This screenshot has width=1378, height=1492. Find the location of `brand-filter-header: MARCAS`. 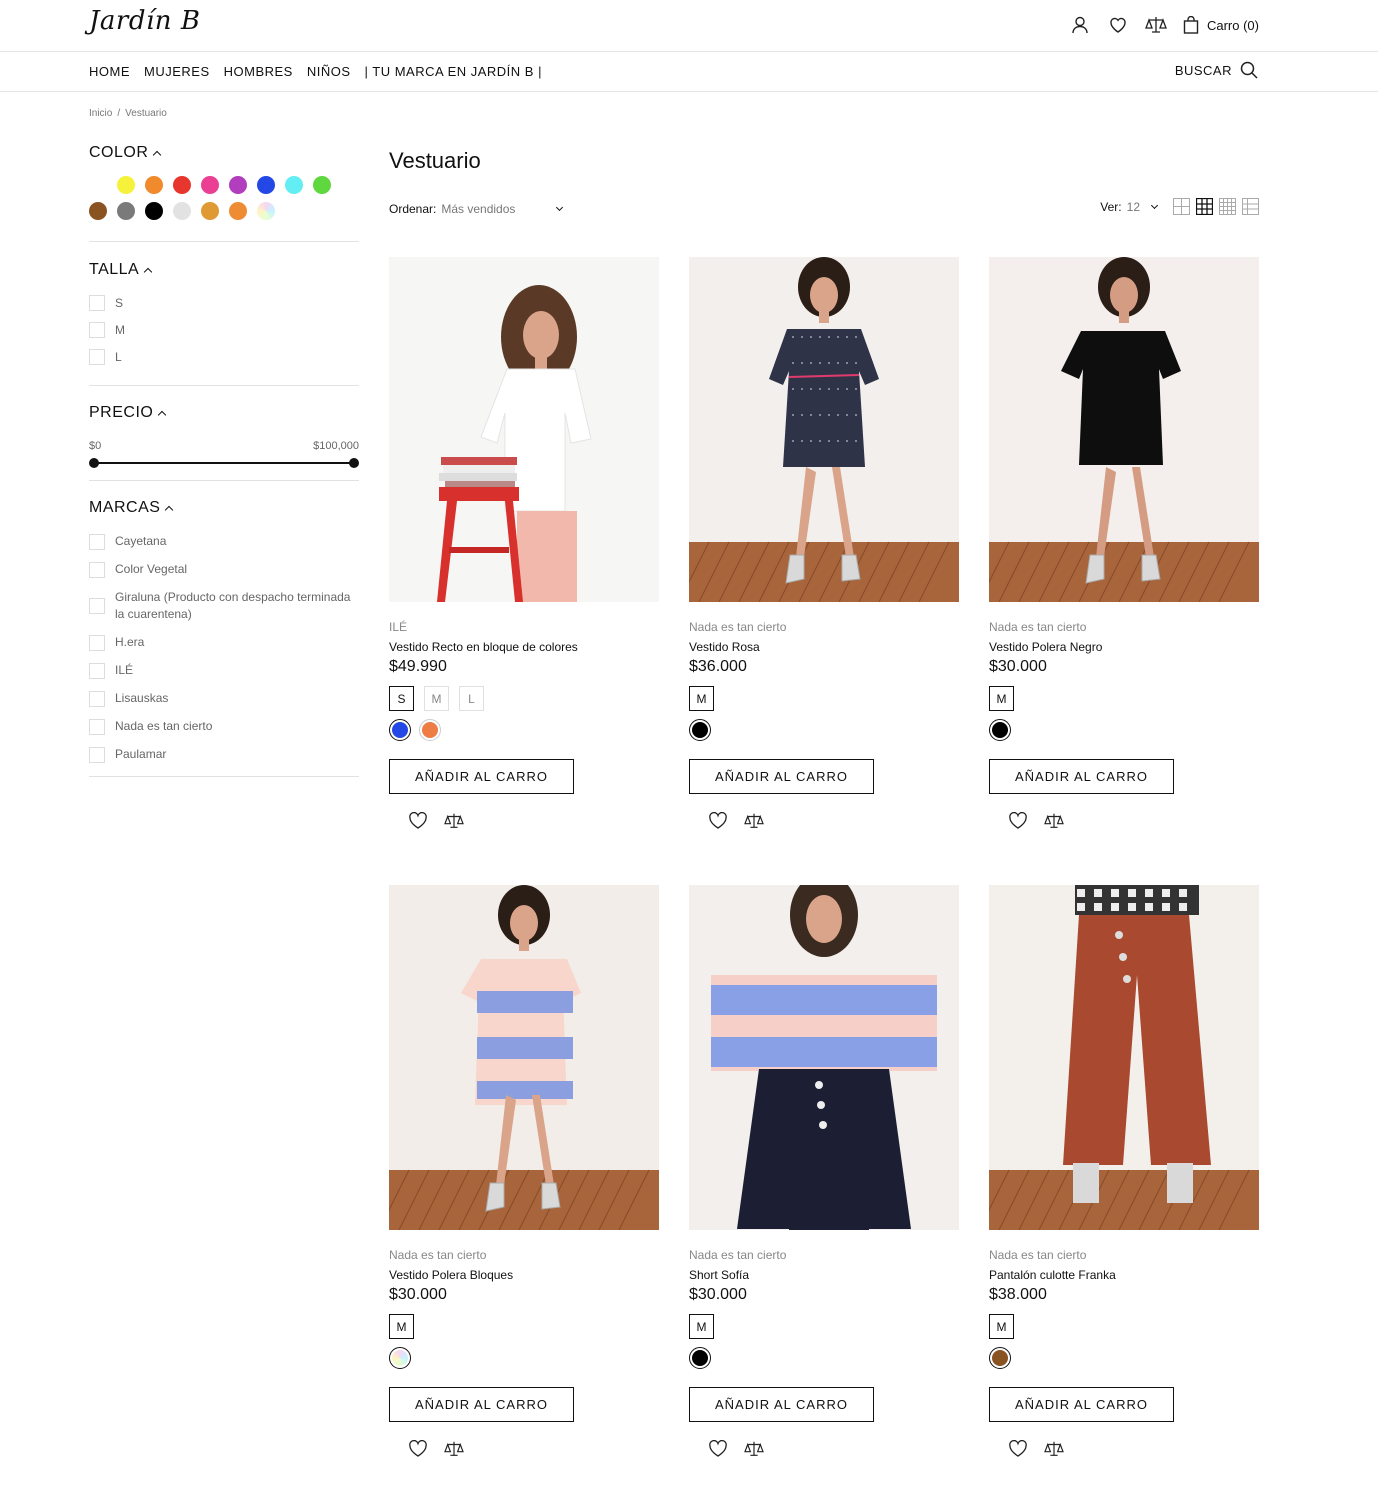

brand-filter-header: MARCAS is located at coordinates (224, 508).